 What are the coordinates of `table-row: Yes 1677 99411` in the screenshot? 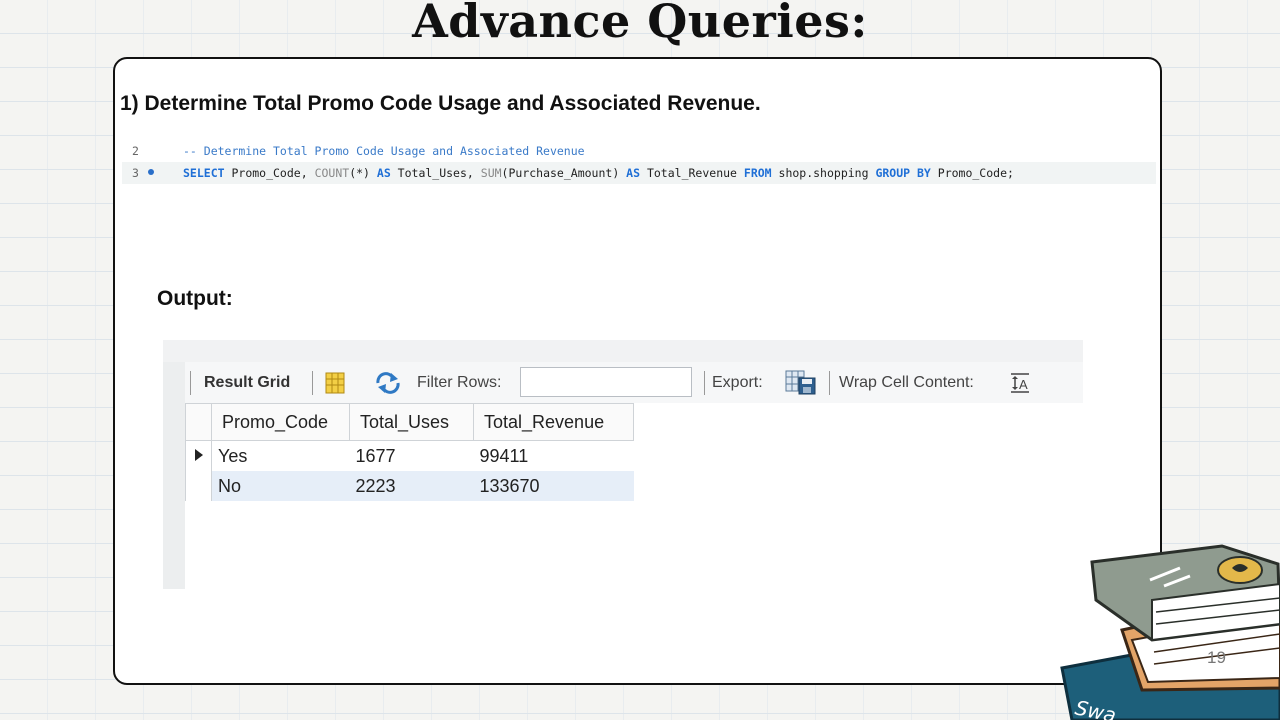 It's located at (409, 456).